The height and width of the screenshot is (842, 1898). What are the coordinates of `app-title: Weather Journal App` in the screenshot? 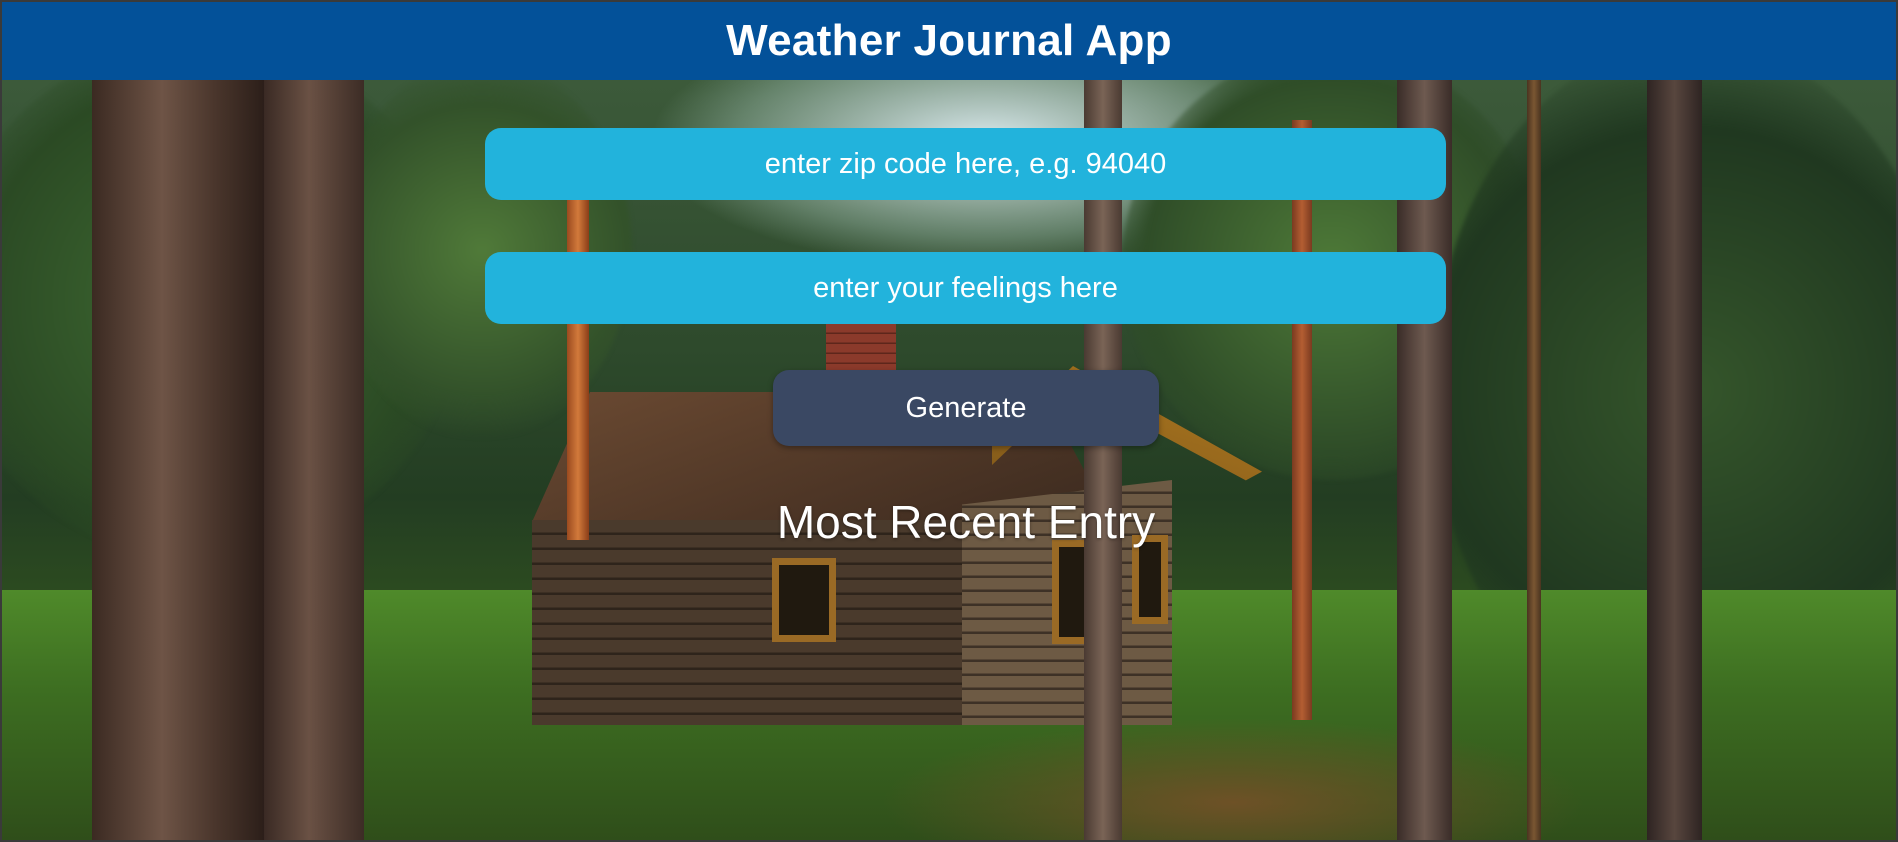 It's located at (949, 40).